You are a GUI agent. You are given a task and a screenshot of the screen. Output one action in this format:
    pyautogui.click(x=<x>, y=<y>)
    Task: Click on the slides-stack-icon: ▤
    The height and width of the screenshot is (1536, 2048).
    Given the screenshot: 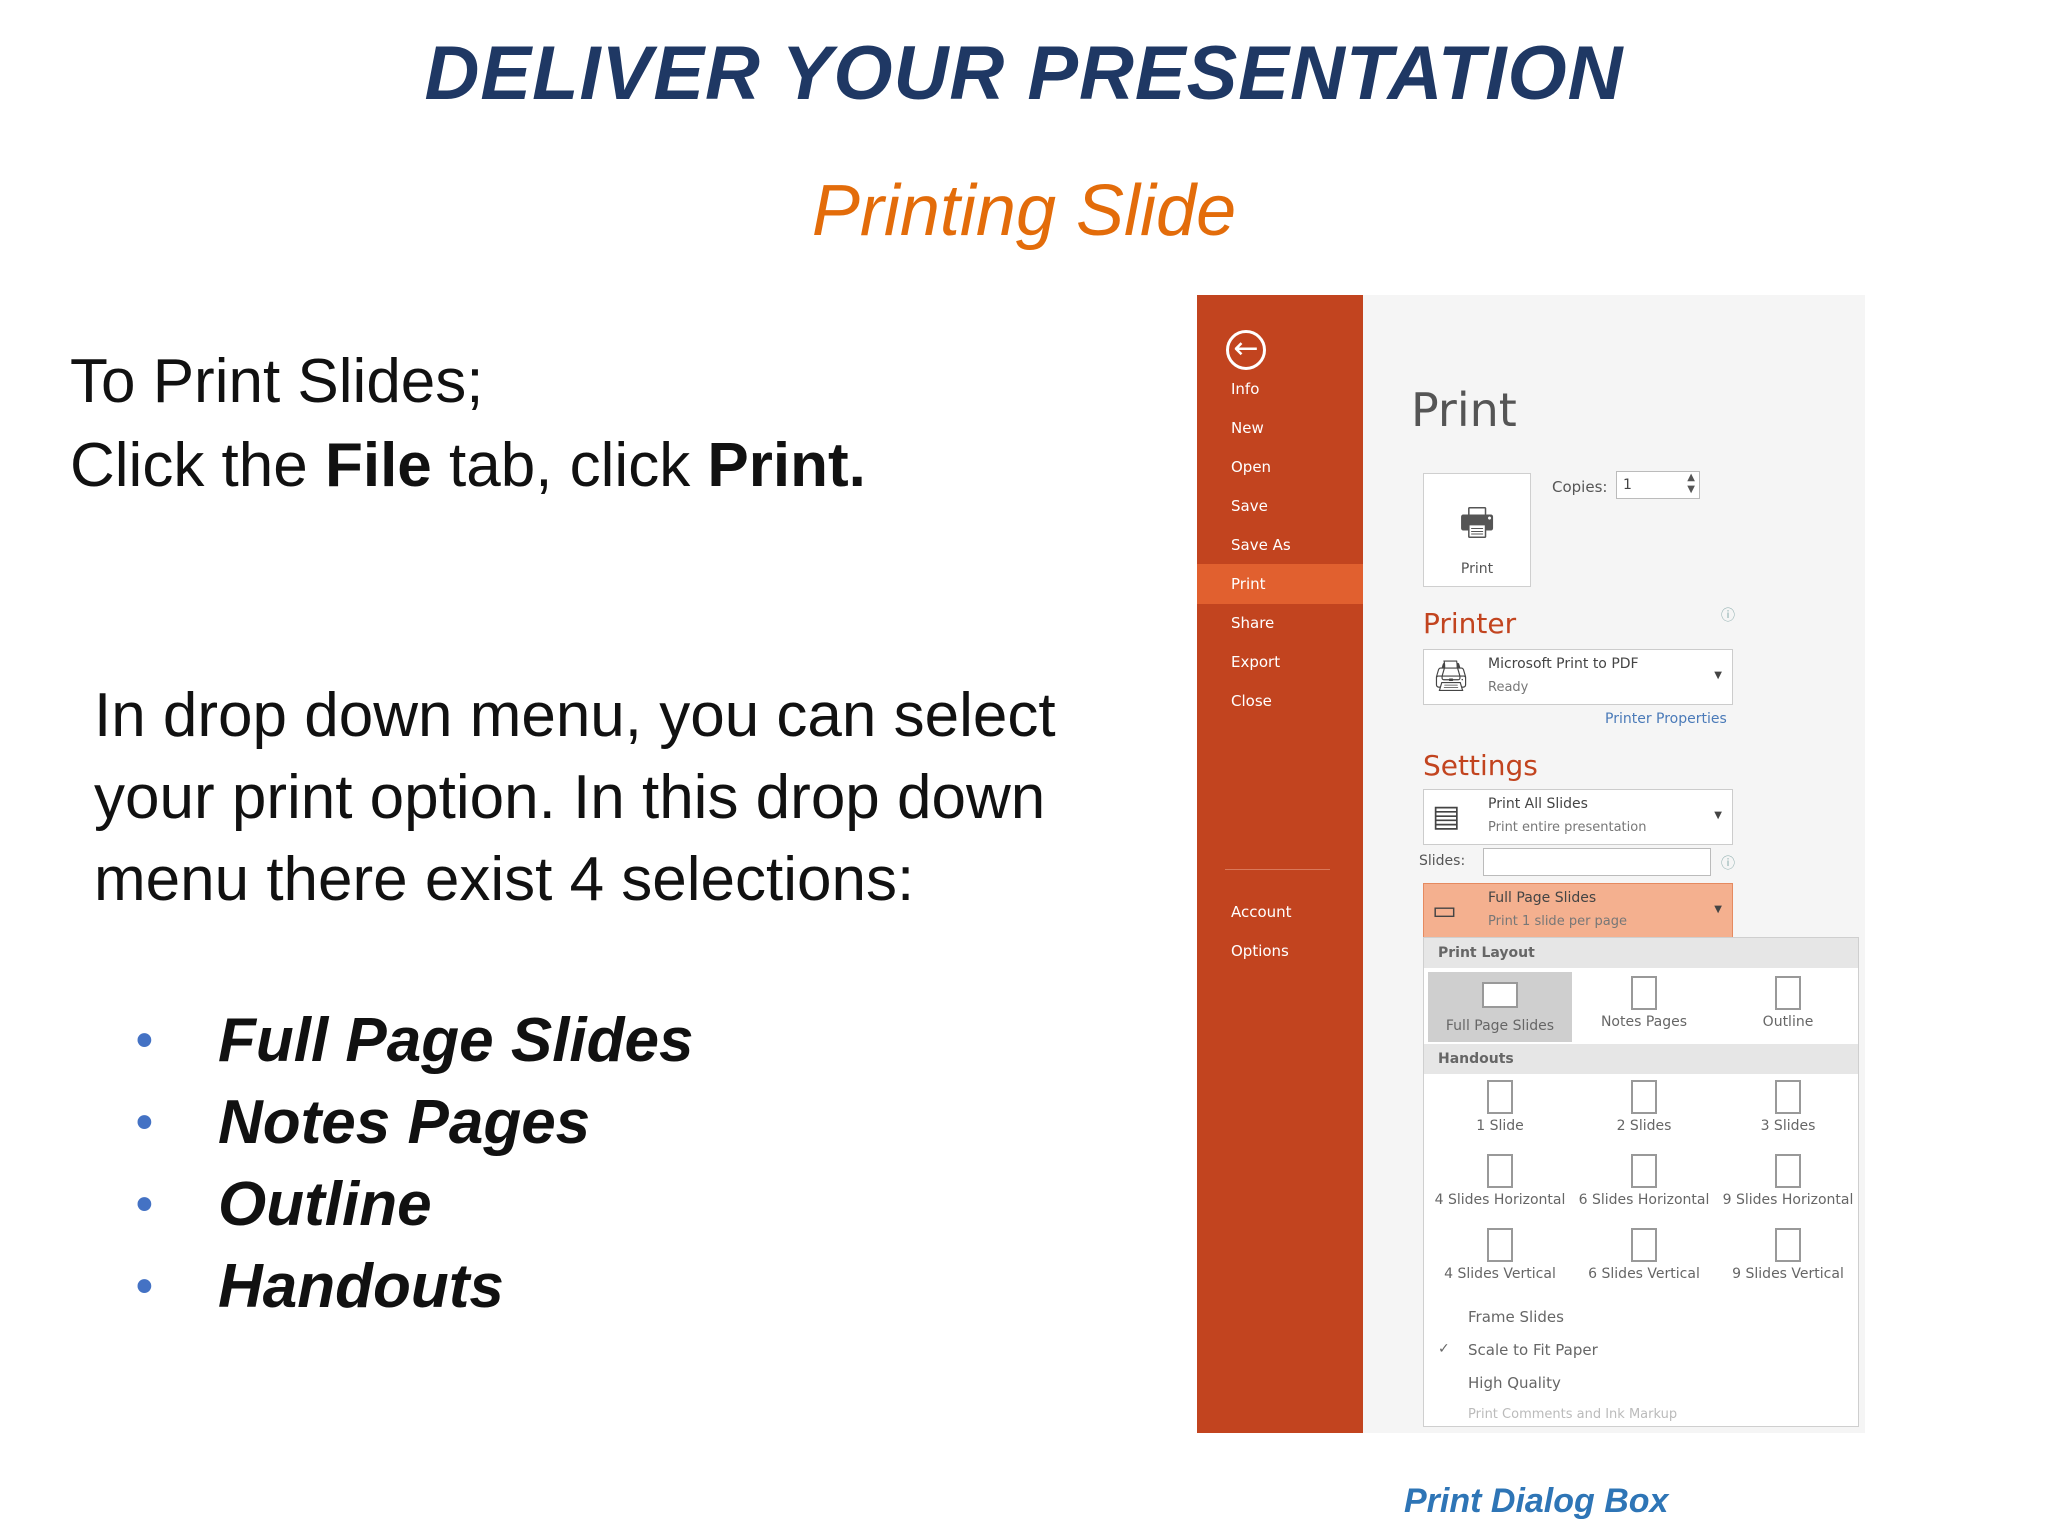 What is the action you would take?
    pyautogui.click(x=1446, y=816)
    